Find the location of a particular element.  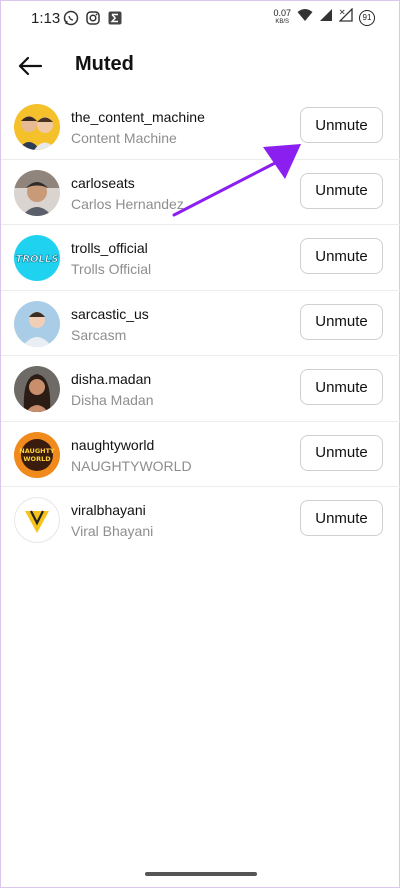

account-full-name: Sarcasm is located at coordinates (99, 334).